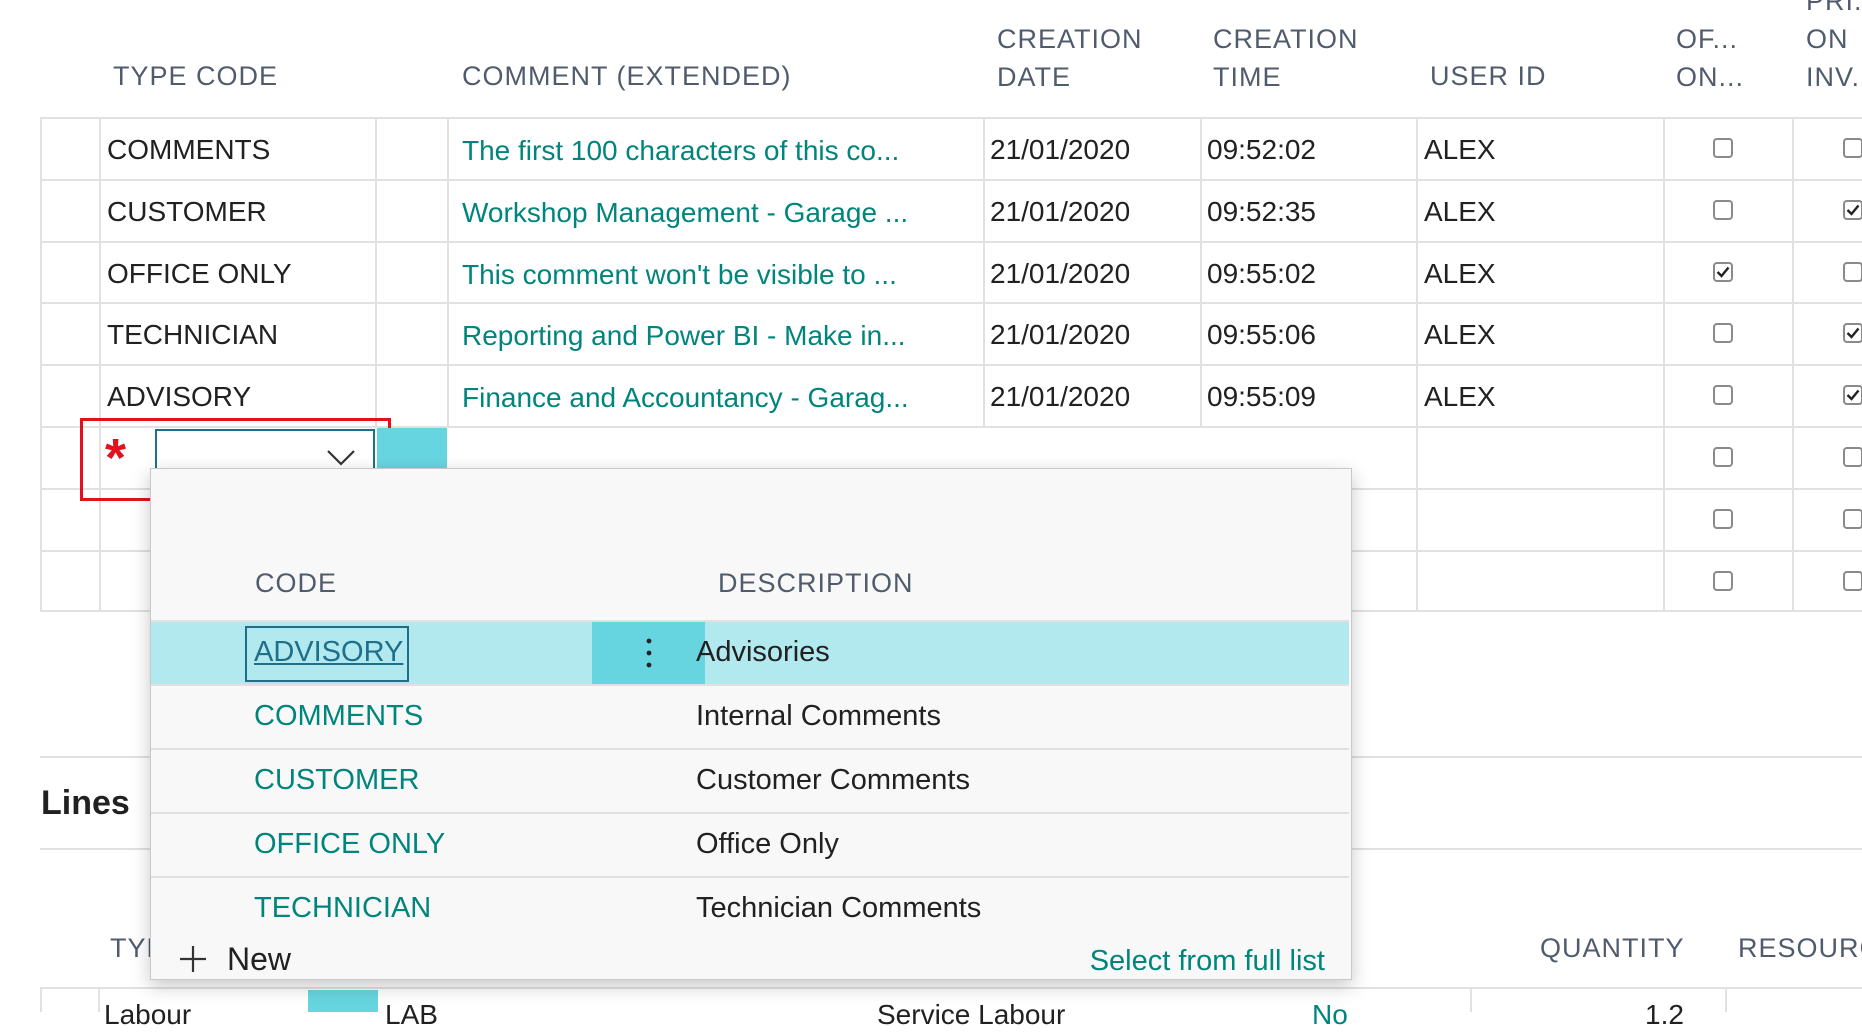  Describe the element at coordinates (116, 458) in the screenshot. I see `required-asterisk: *` at that location.